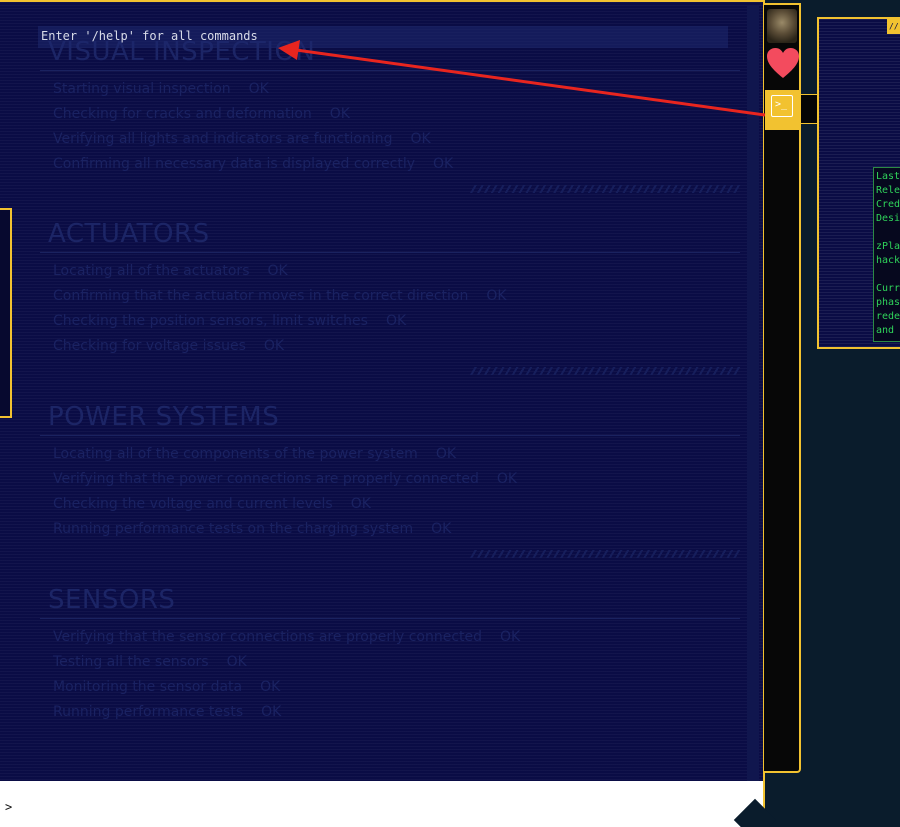  I want to click on terminal-icon: >_, so click(782, 106).